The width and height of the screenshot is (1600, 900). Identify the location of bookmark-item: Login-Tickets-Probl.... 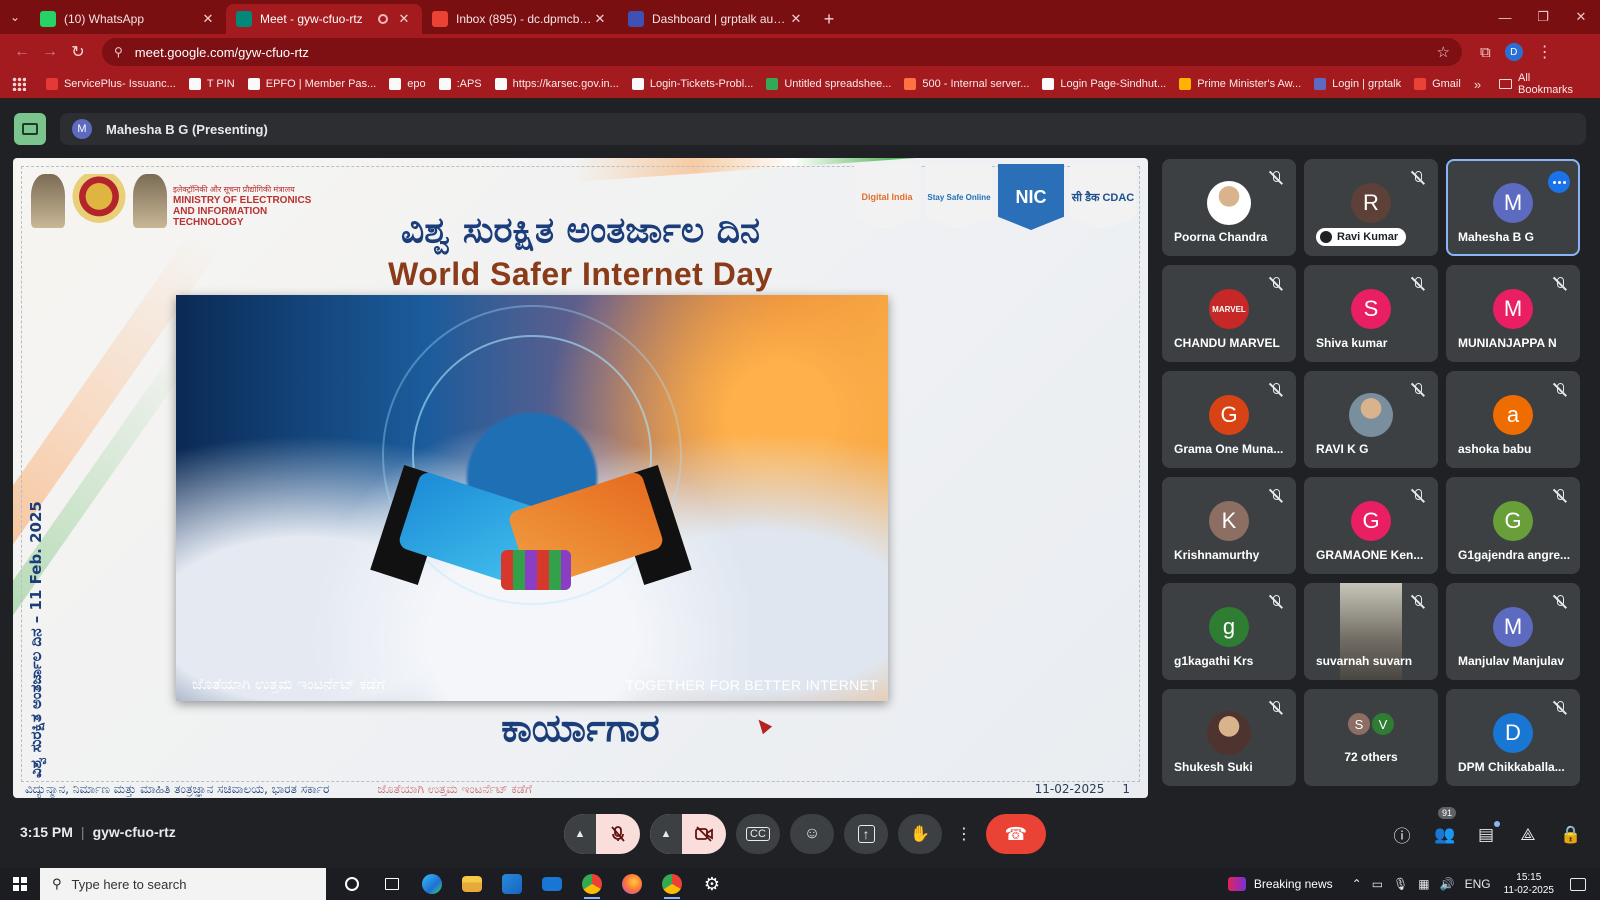
(692, 84).